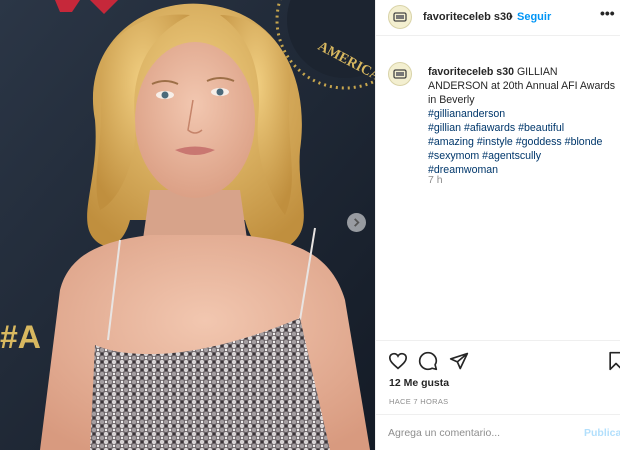 The height and width of the screenshot is (450, 620). I want to click on comment-icon, so click(428, 361).